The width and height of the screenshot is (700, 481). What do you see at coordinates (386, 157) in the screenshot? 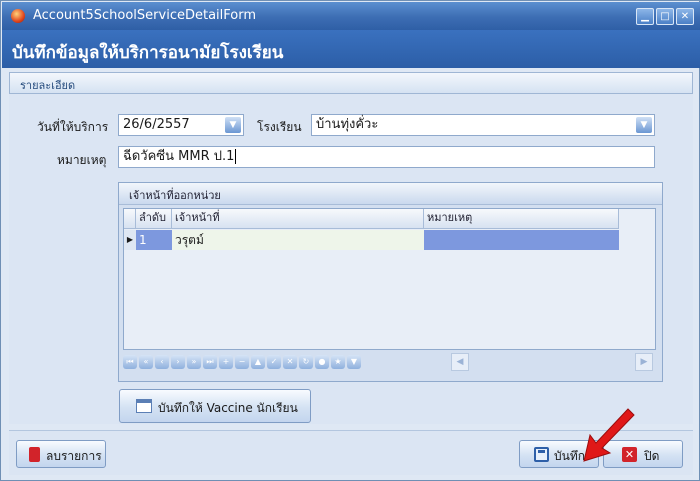
I see `remark-input: ฉีดวัคซีน MMR ป.1` at bounding box center [386, 157].